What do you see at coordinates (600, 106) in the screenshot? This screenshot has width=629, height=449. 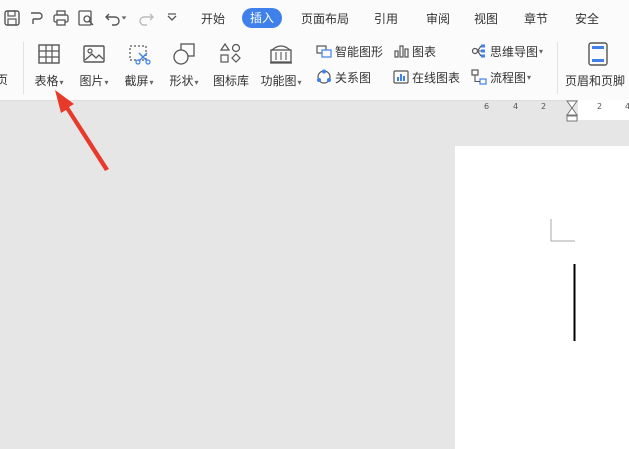 I see `ruler-tick: 2` at bounding box center [600, 106].